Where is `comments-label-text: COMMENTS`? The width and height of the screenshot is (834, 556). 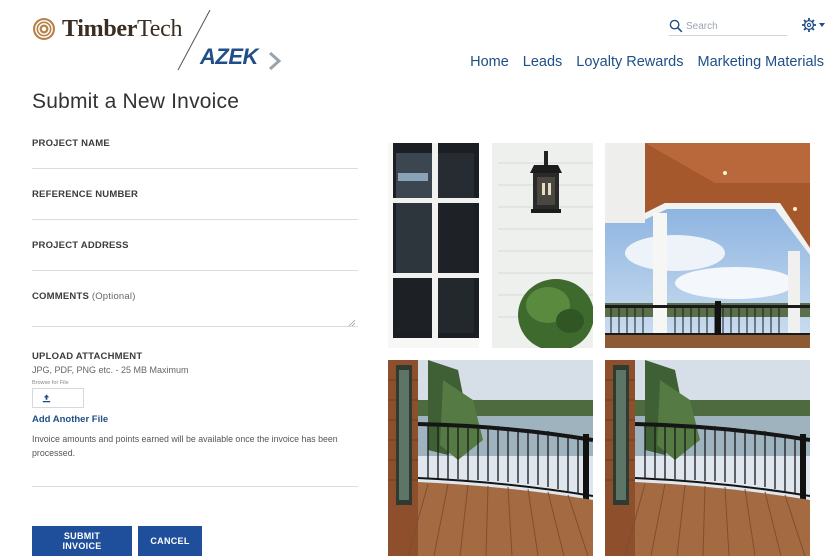 comments-label-text: COMMENTS is located at coordinates (61, 296).